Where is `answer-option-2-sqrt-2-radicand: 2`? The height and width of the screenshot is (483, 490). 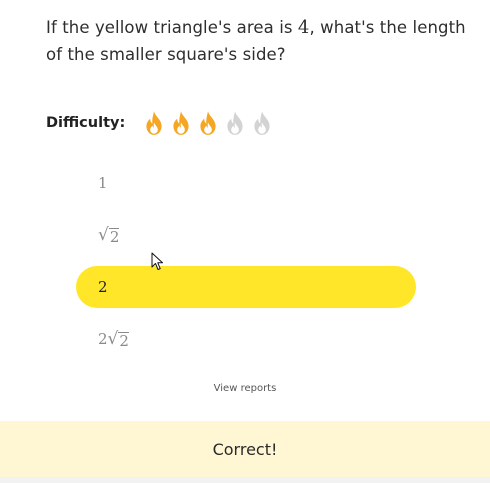
answer-option-2-sqrt-2-radicand: 2 is located at coordinates (123, 340).